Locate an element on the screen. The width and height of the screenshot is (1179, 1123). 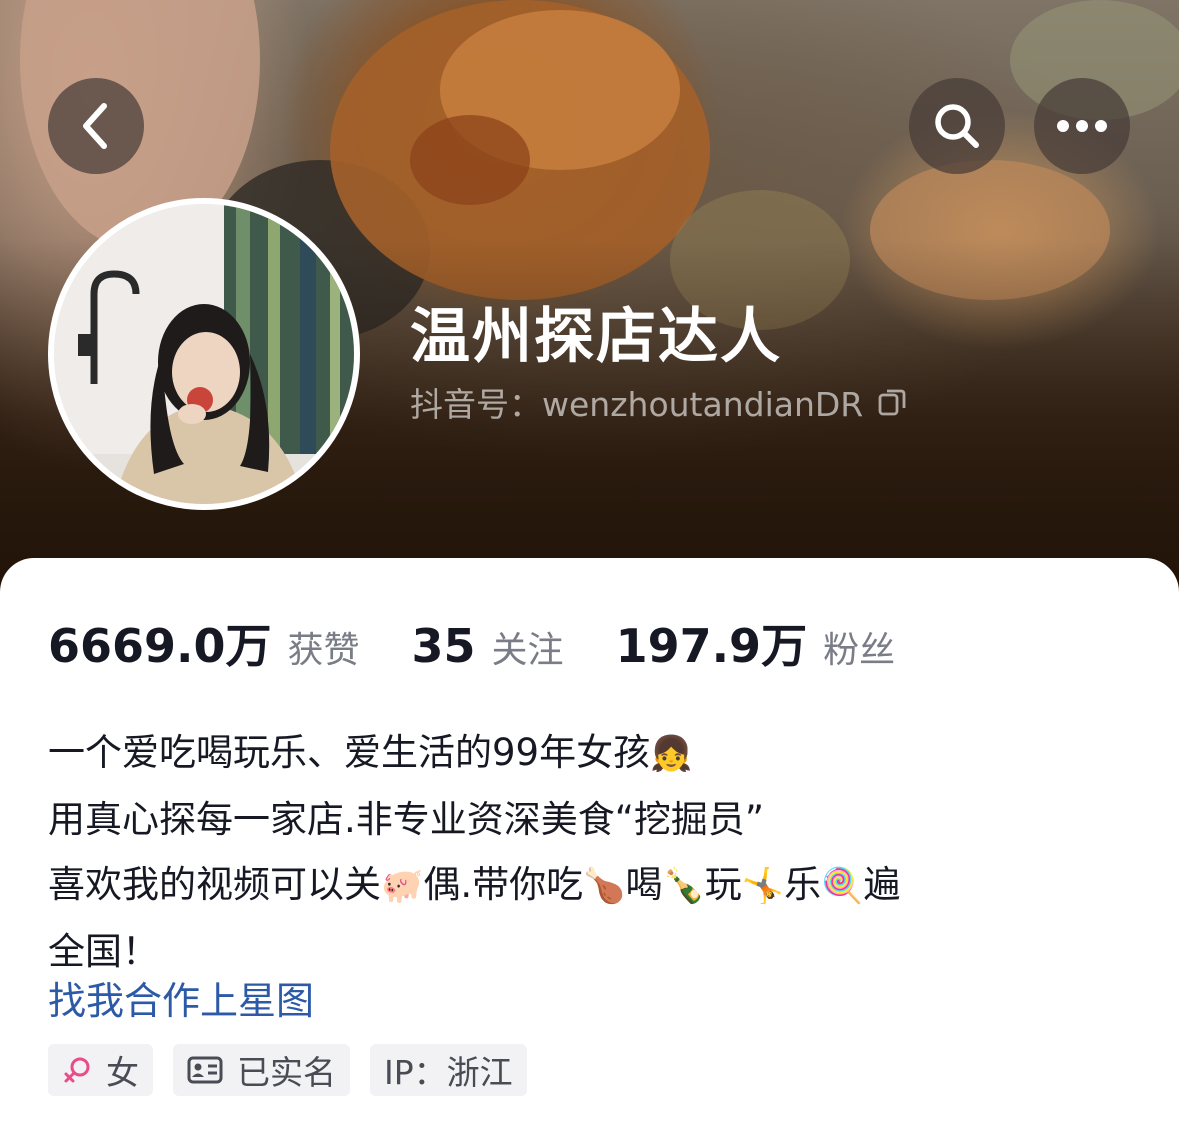
bio-line-1-text: 一个爱吃喝玩乐、爱生活的99年女孩 is located at coordinates (349, 752).